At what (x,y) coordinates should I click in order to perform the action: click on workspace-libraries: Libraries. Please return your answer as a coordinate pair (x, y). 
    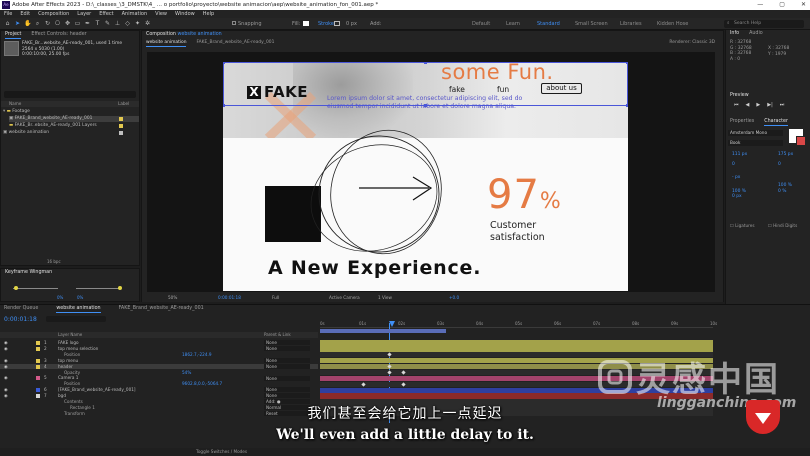
    Looking at the image, I should click on (631, 24).